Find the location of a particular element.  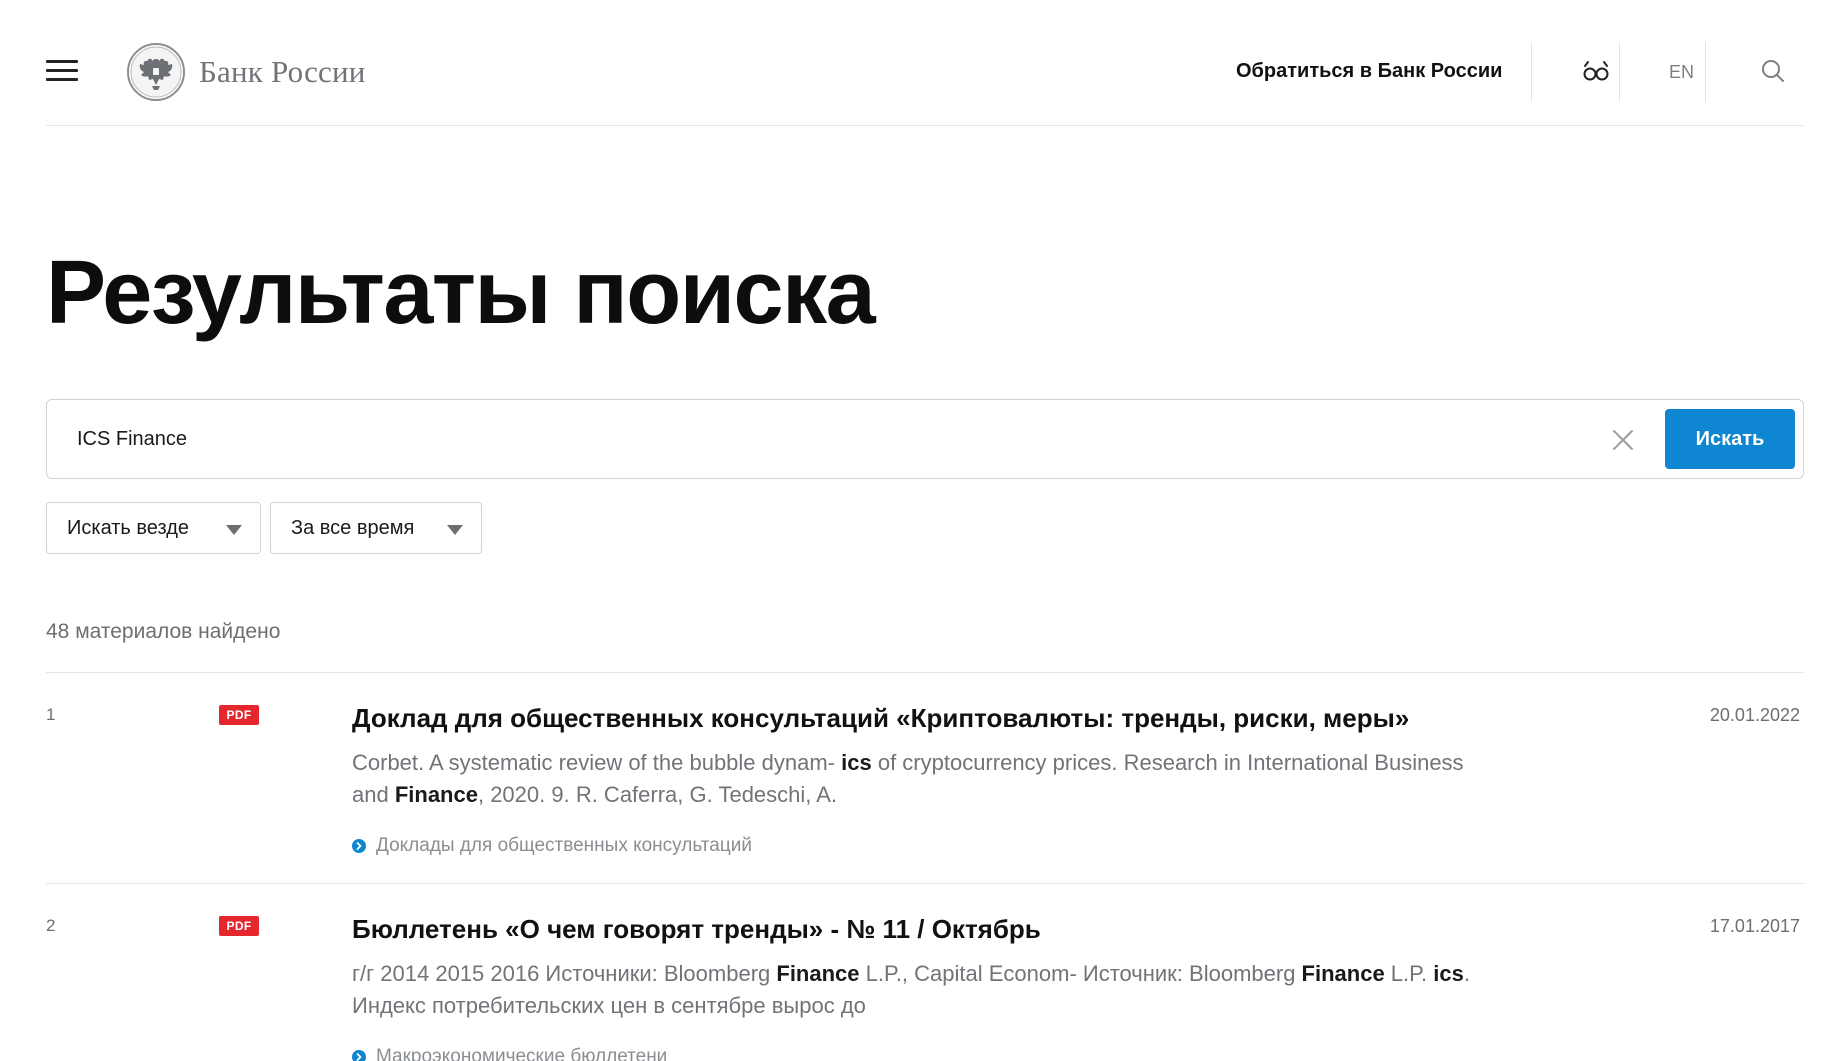

result-category-link: Доклады для общественных консультаций is located at coordinates (552, 846).